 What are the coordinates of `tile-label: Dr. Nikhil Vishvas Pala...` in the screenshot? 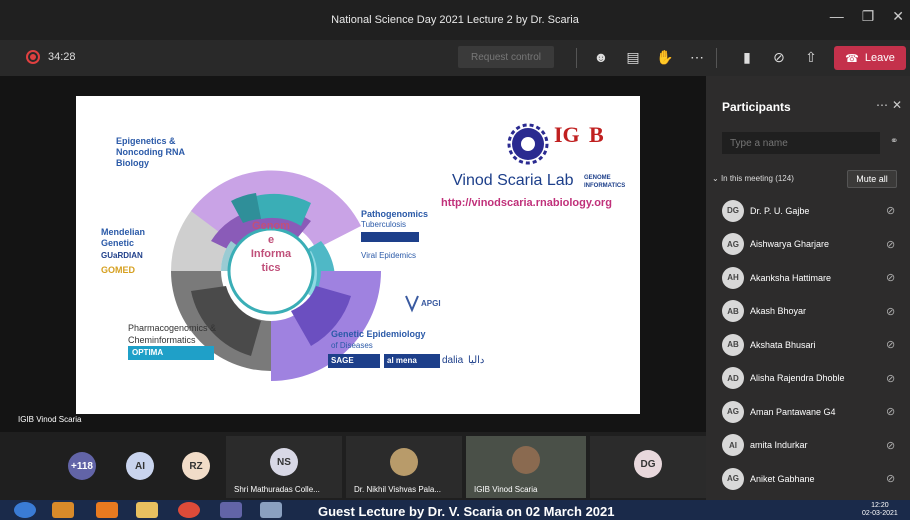 It's located at (397, 489).